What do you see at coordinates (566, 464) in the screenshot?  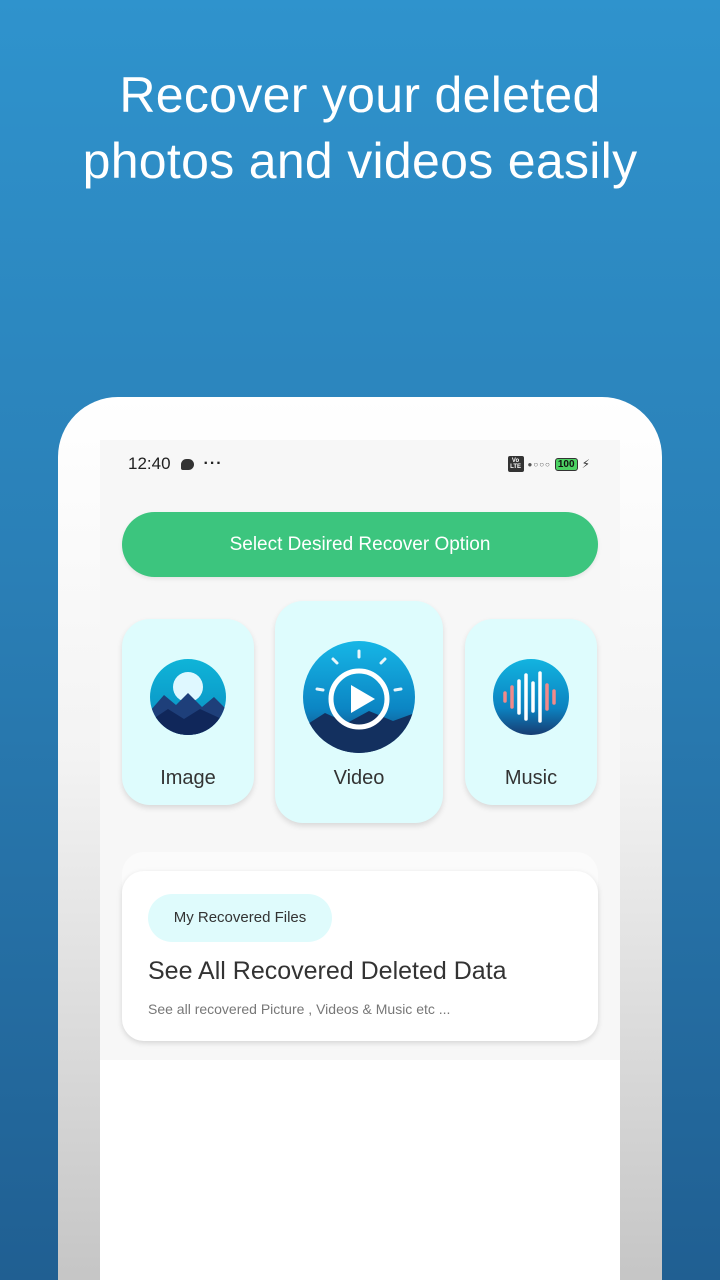 I see `battery-icon: 100` at bounding box center [566, 464].